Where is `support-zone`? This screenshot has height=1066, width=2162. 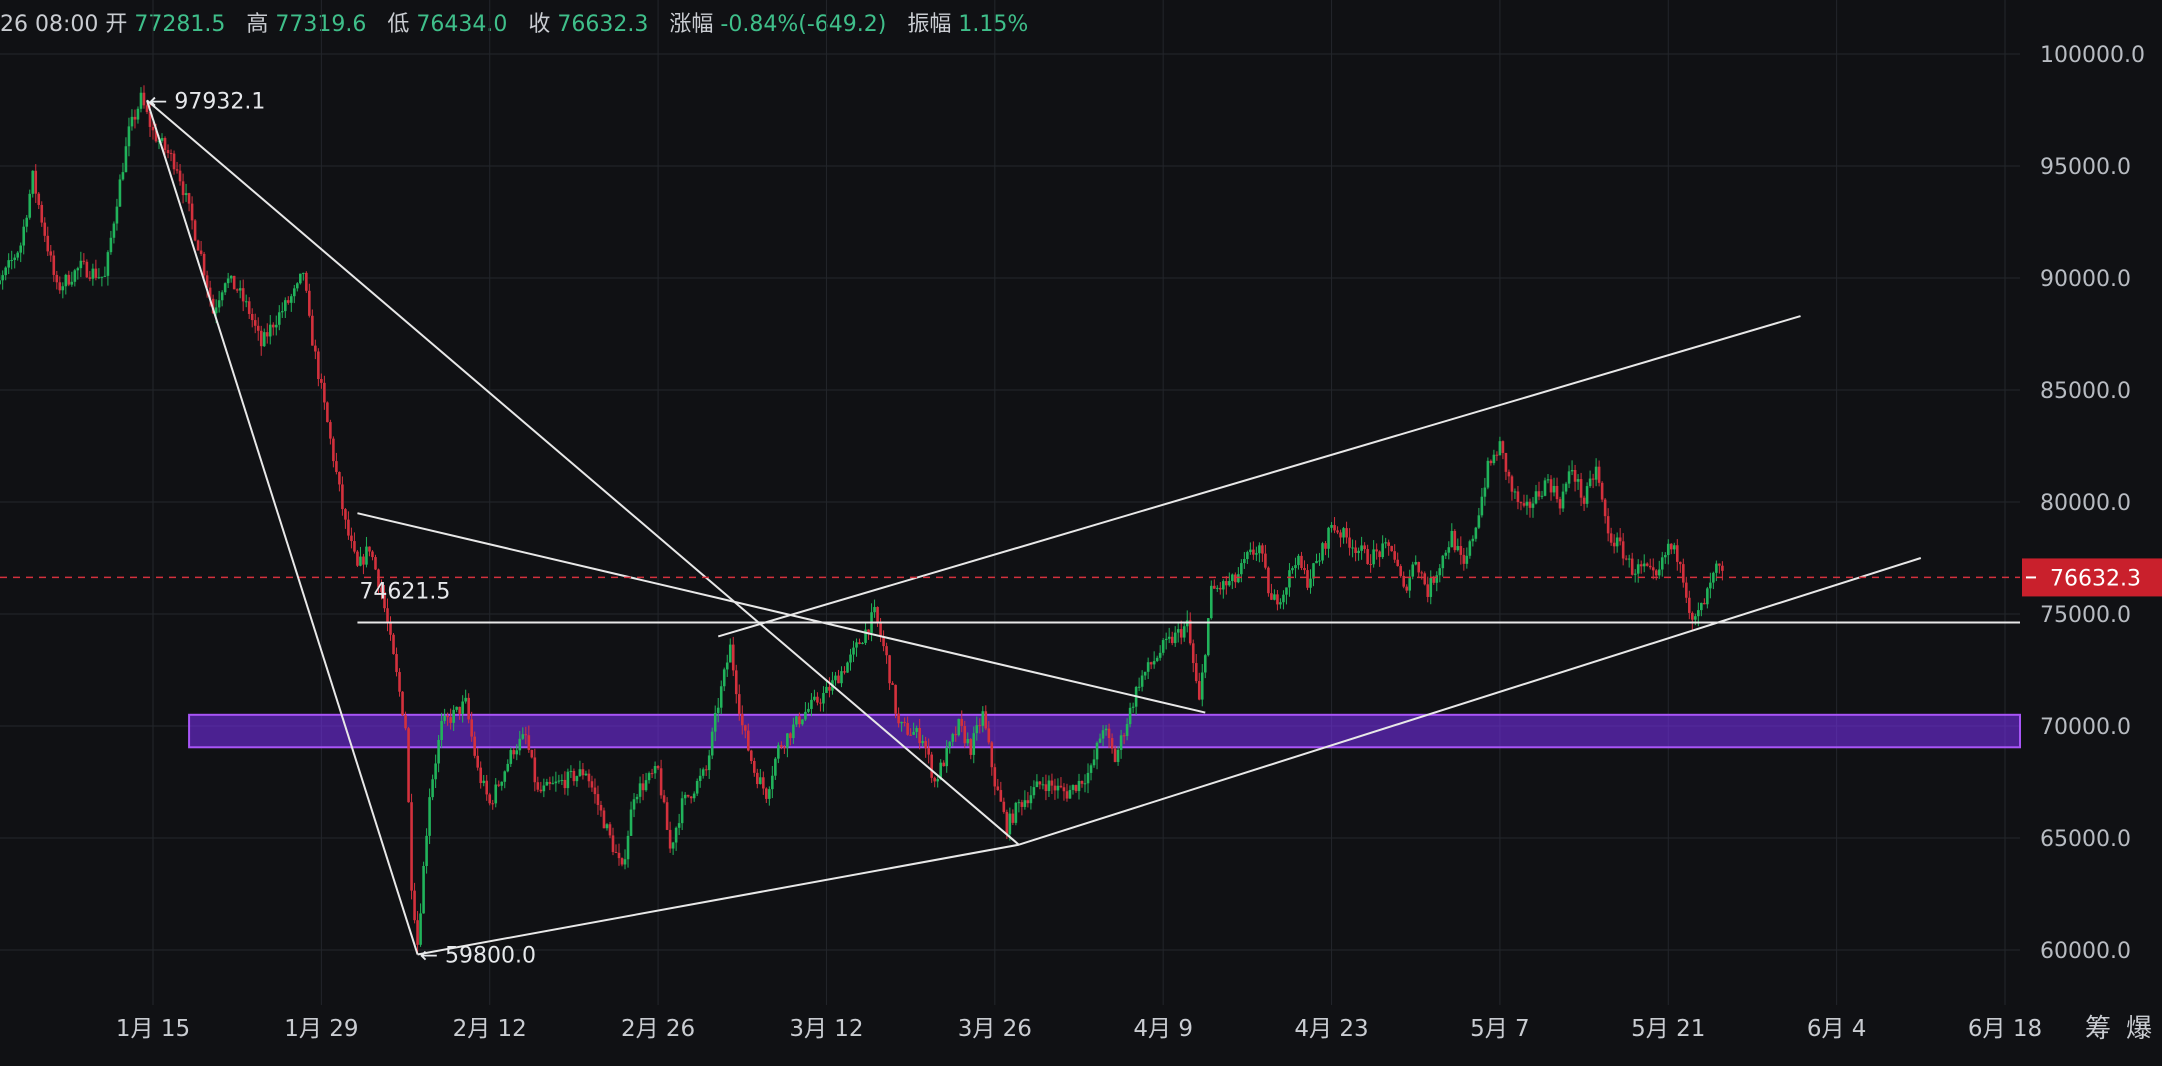 support-zone is located at coordinates (1105, 731).